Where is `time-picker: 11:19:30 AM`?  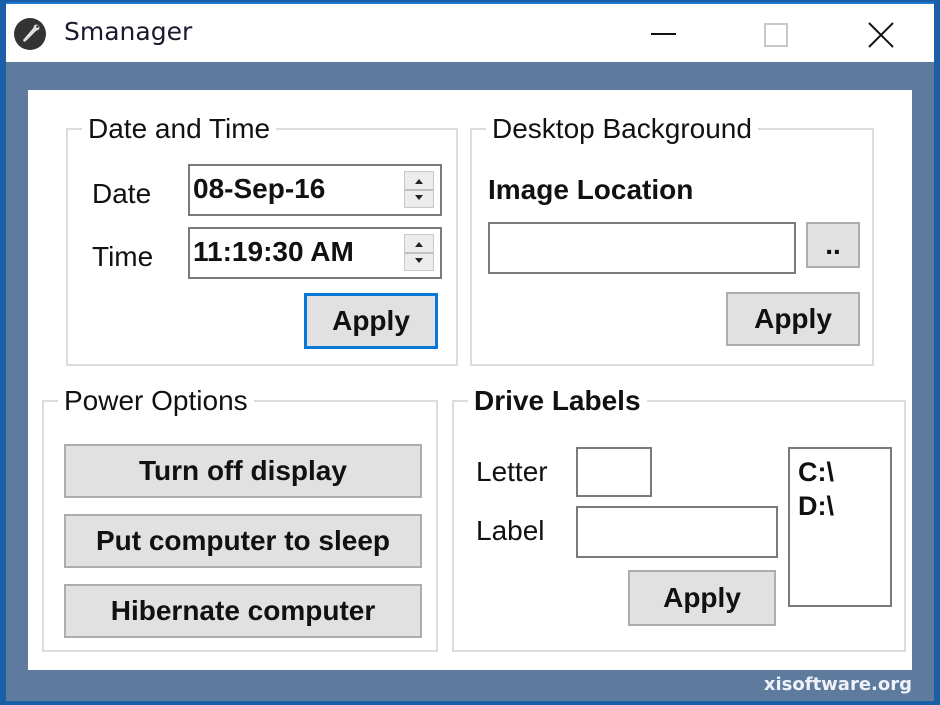 time-picker: 11:19:30 AM is located at coordinates (315, 253).